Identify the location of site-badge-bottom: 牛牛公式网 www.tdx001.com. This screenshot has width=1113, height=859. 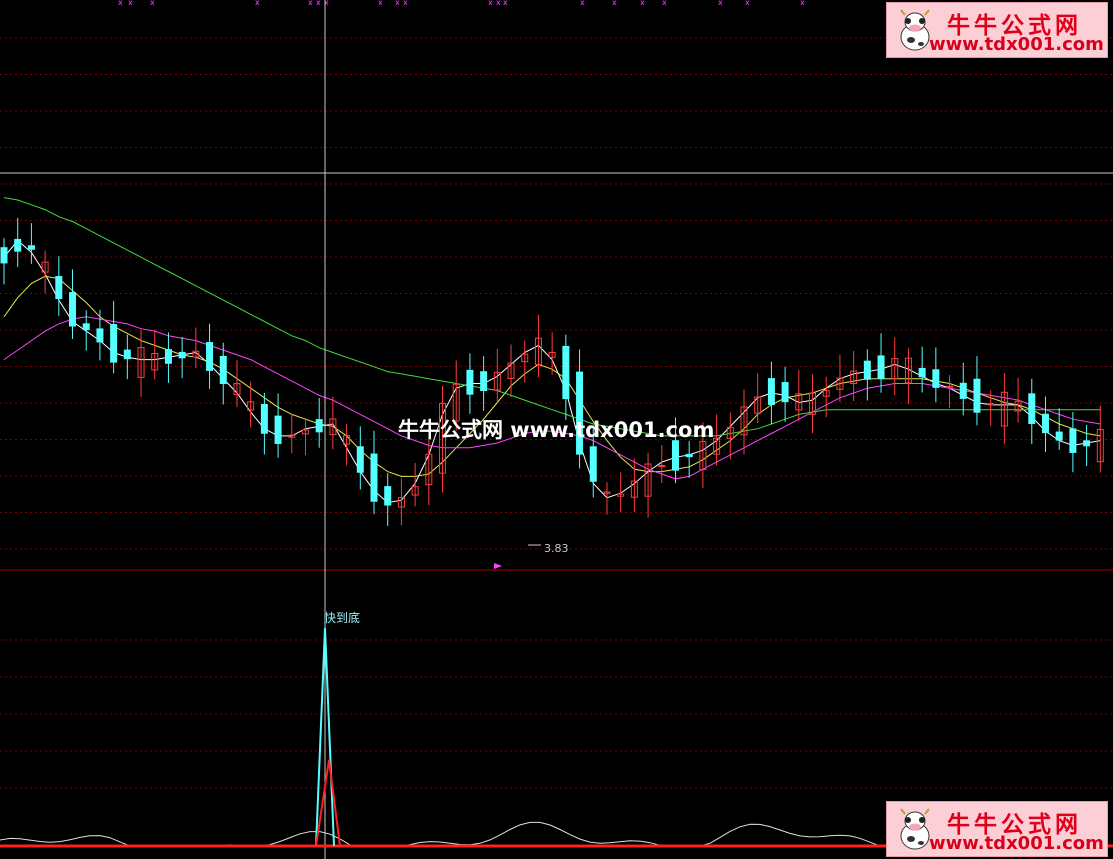
(997, 829).